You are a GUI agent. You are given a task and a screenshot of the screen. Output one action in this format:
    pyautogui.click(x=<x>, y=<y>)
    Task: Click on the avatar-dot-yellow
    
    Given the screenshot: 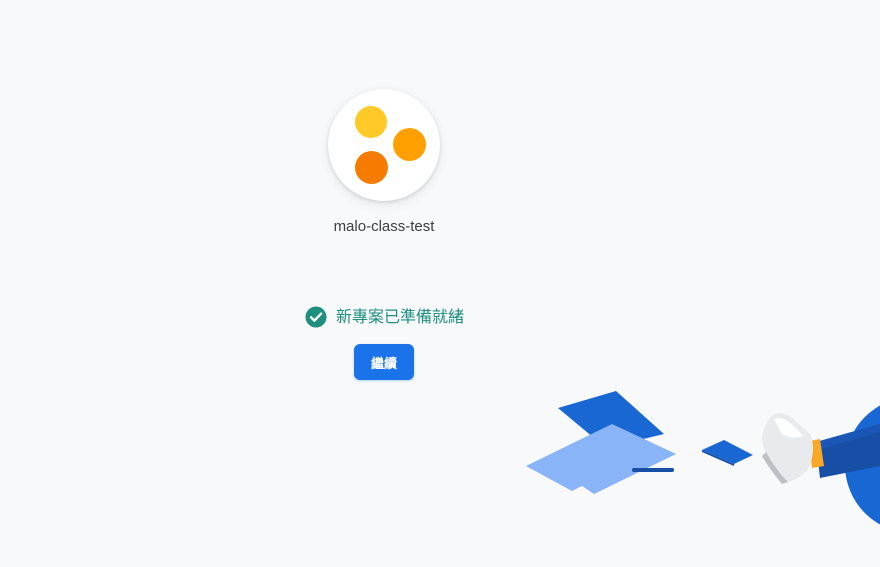 What is the action you would take?
    pyautogui.click(x=371, y=122)
    